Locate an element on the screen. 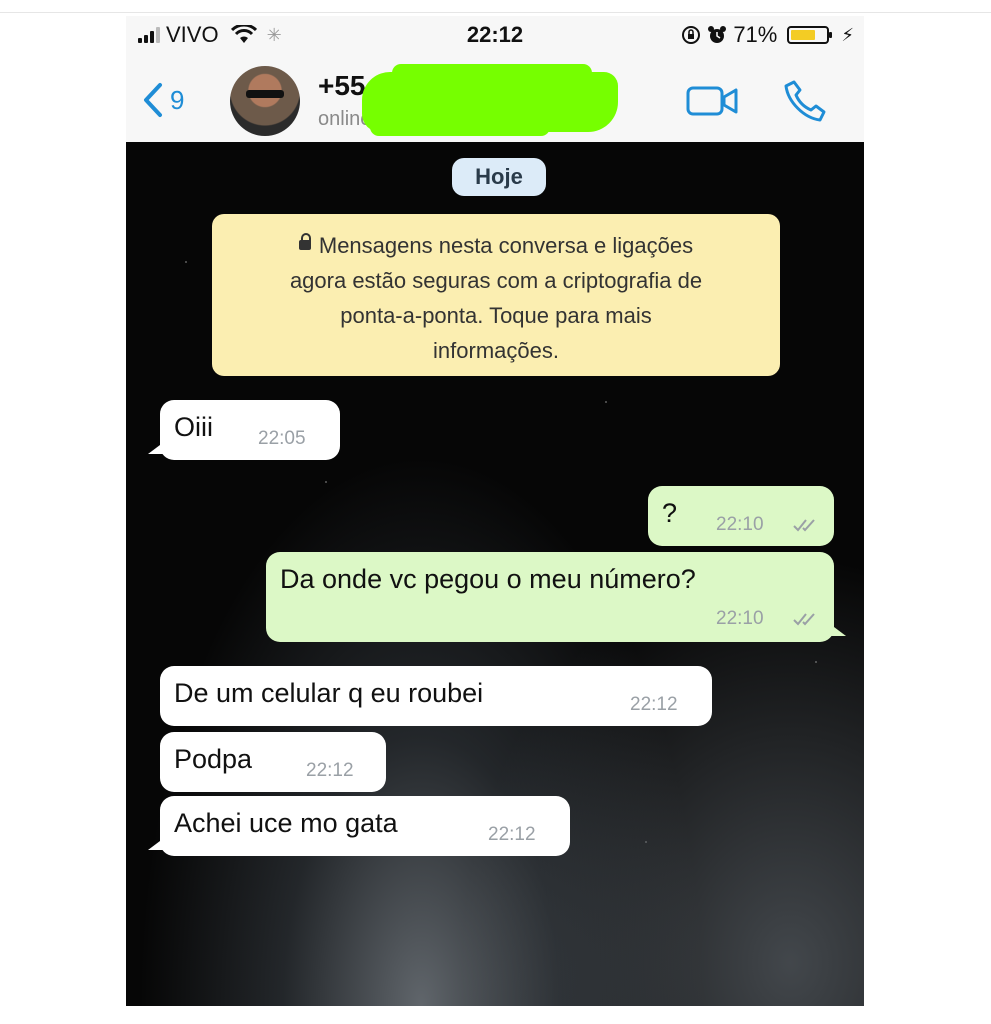  message-bubble-out: ? 22:10 is located at coordinates (741, 516).